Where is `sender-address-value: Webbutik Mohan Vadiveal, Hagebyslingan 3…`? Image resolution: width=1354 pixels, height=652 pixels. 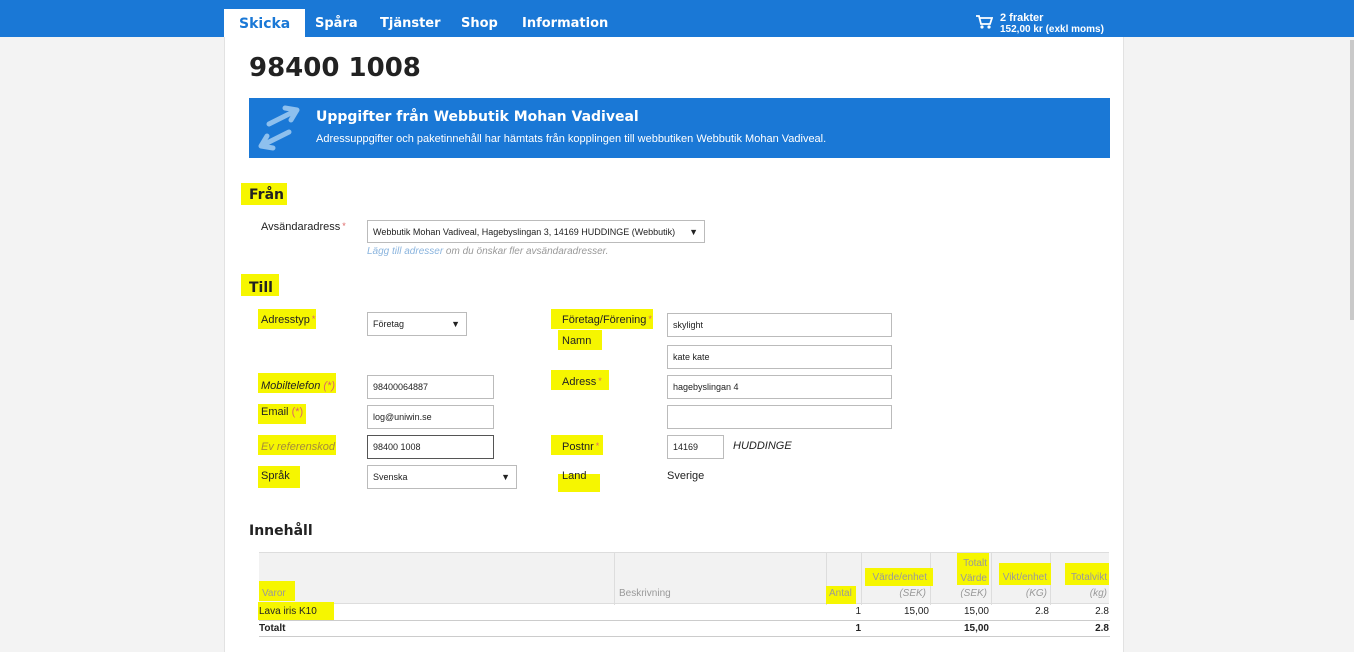 sender-address-value: Webbutik Mohan Vadiveal, Hagebyslingan 3… is located at coordinates (524, 232).